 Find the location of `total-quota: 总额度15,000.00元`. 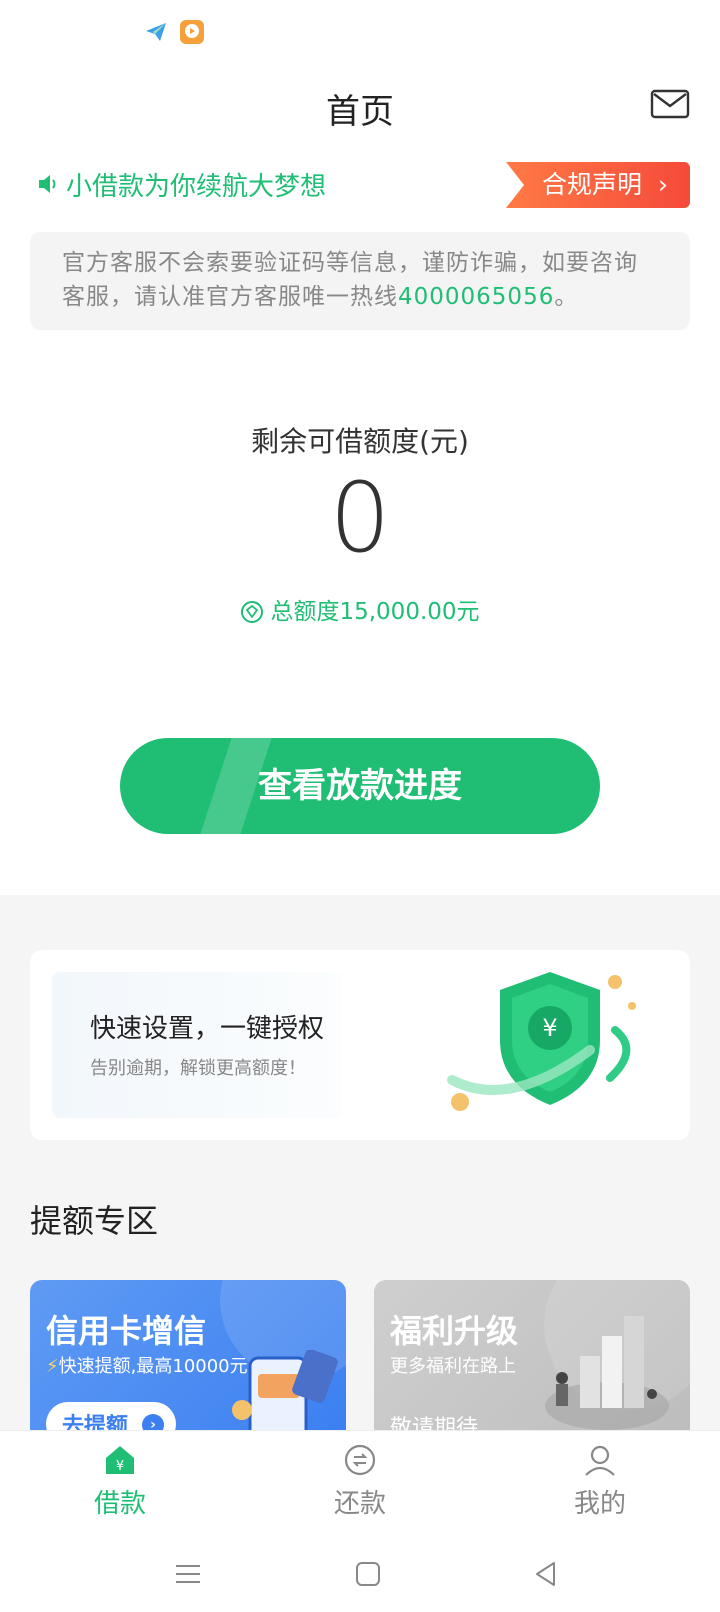

total-quota: 总额度15,000.00元 is located at coordinates (360, 609).